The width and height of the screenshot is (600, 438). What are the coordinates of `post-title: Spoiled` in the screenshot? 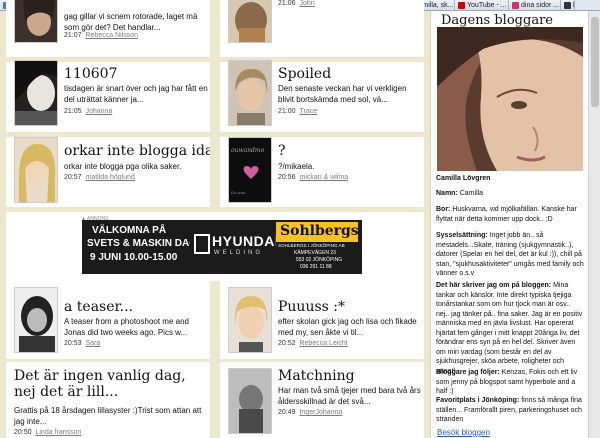 It's located at (304, 74).